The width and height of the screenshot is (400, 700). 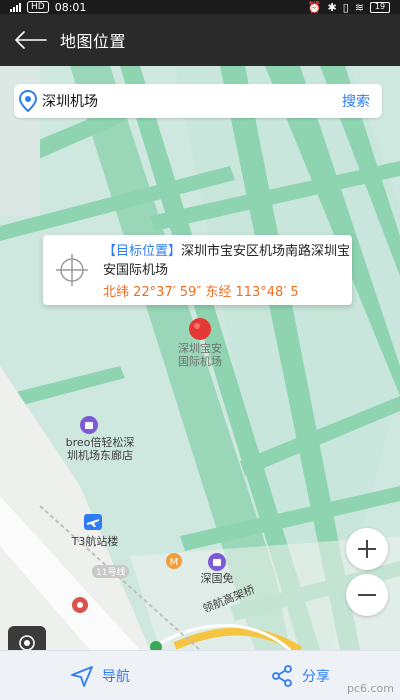 What do you see at coordinates (282, 676) in the screenshot?
I see `share-icon` at bounding box center [282, 676].